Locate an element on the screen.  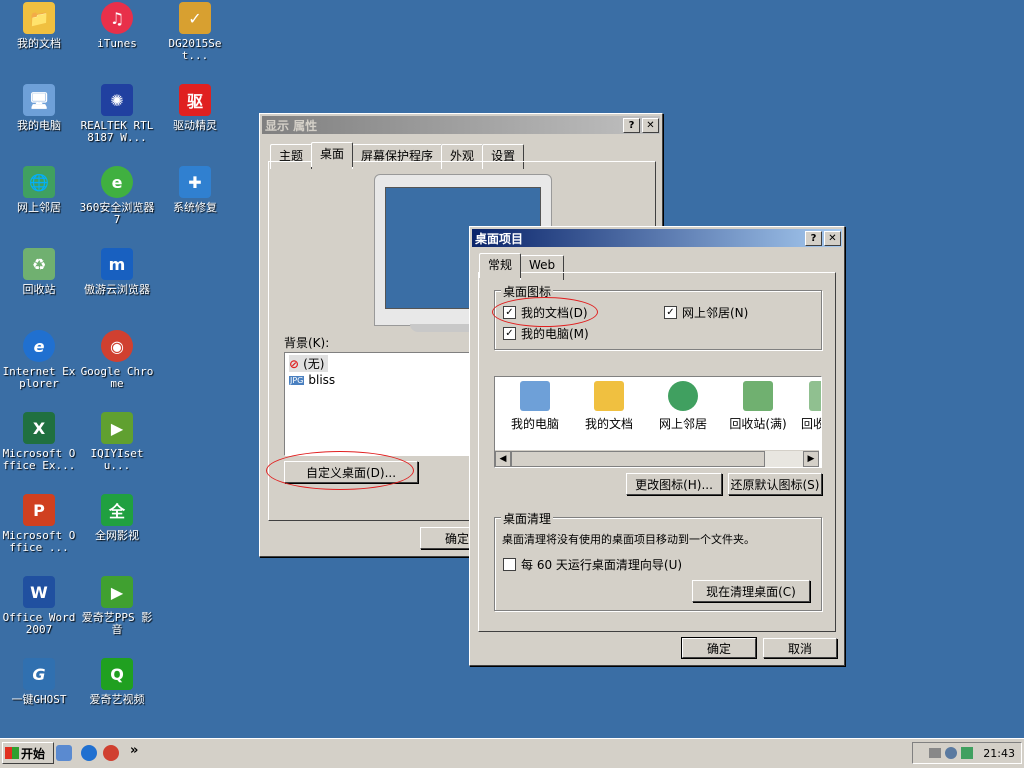
preview-my-computer: 我的电脑 is located at coordinates (535, 406).